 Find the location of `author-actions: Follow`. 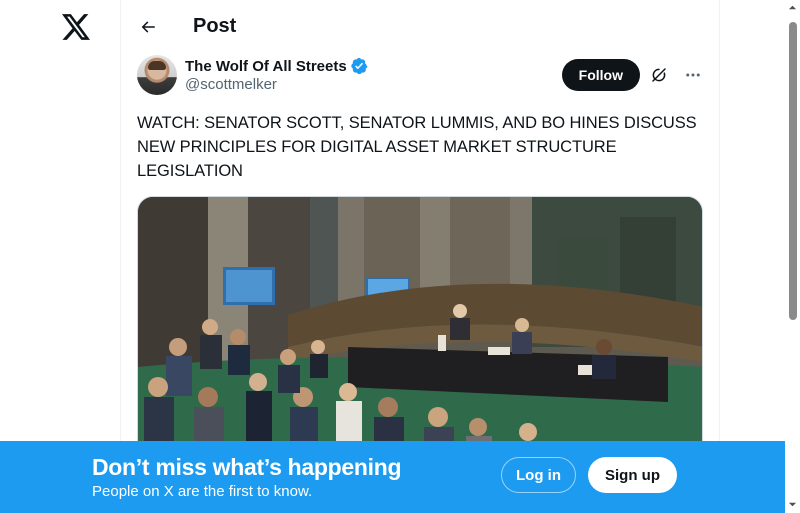

author-actions: Follow is located at coordinates (632, 75).